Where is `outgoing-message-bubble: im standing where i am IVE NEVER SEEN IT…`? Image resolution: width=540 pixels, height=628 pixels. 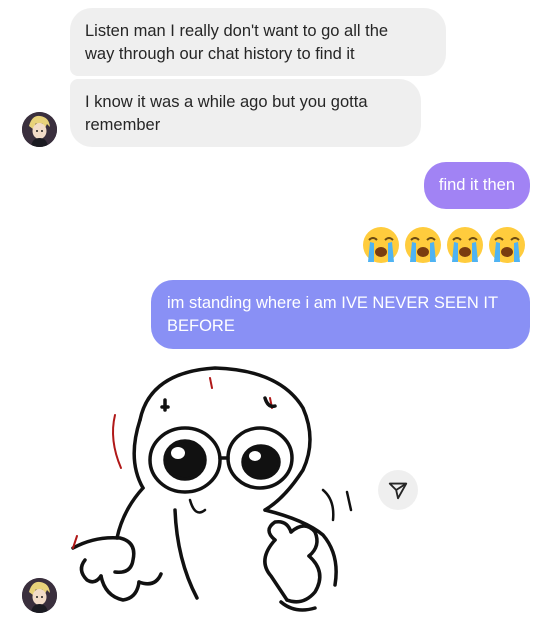 outgoing-message-bubble: im standing where i am IVE NEVER SEEN IT… is located at coordinates (340, 314).